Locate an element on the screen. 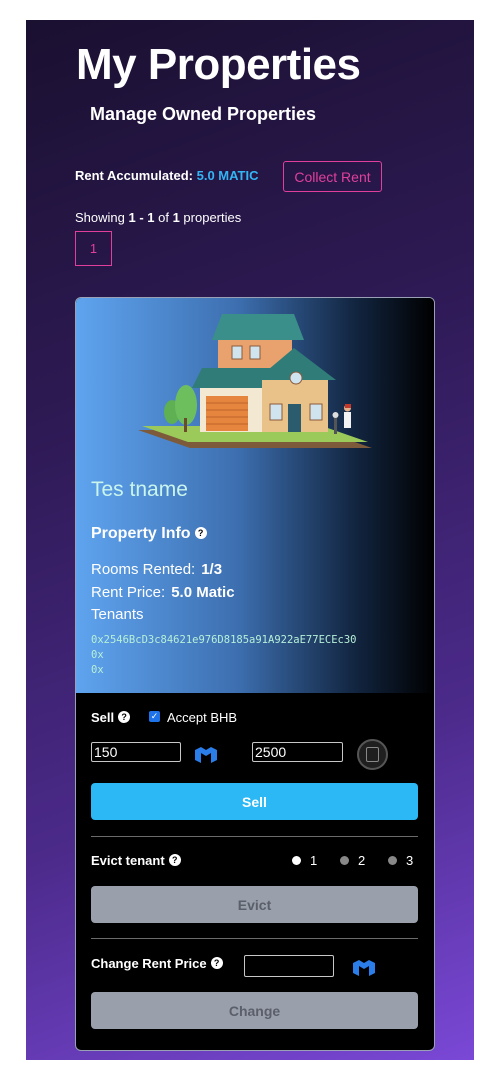 The width and height of the screenshot is (500, 1080). accept-token: BHB is located at coordinates (224, 717).